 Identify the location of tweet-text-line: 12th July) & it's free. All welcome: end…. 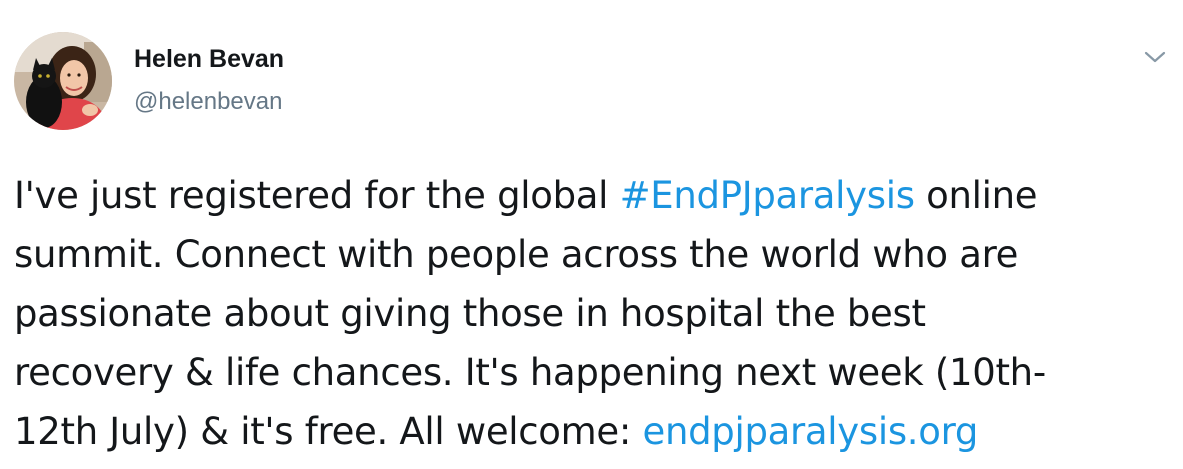
(594, 431).